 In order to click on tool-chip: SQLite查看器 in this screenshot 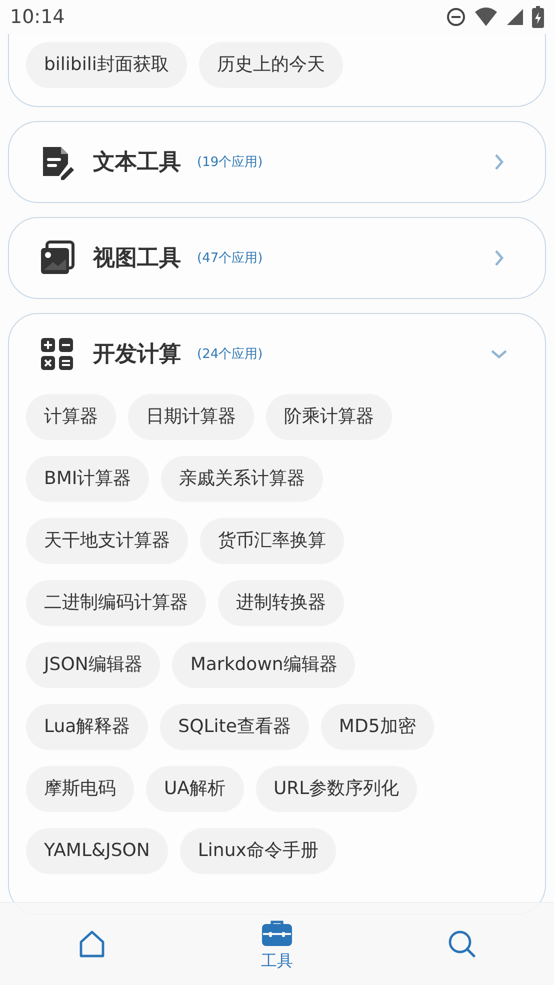, I will do `click(234, 727)`.